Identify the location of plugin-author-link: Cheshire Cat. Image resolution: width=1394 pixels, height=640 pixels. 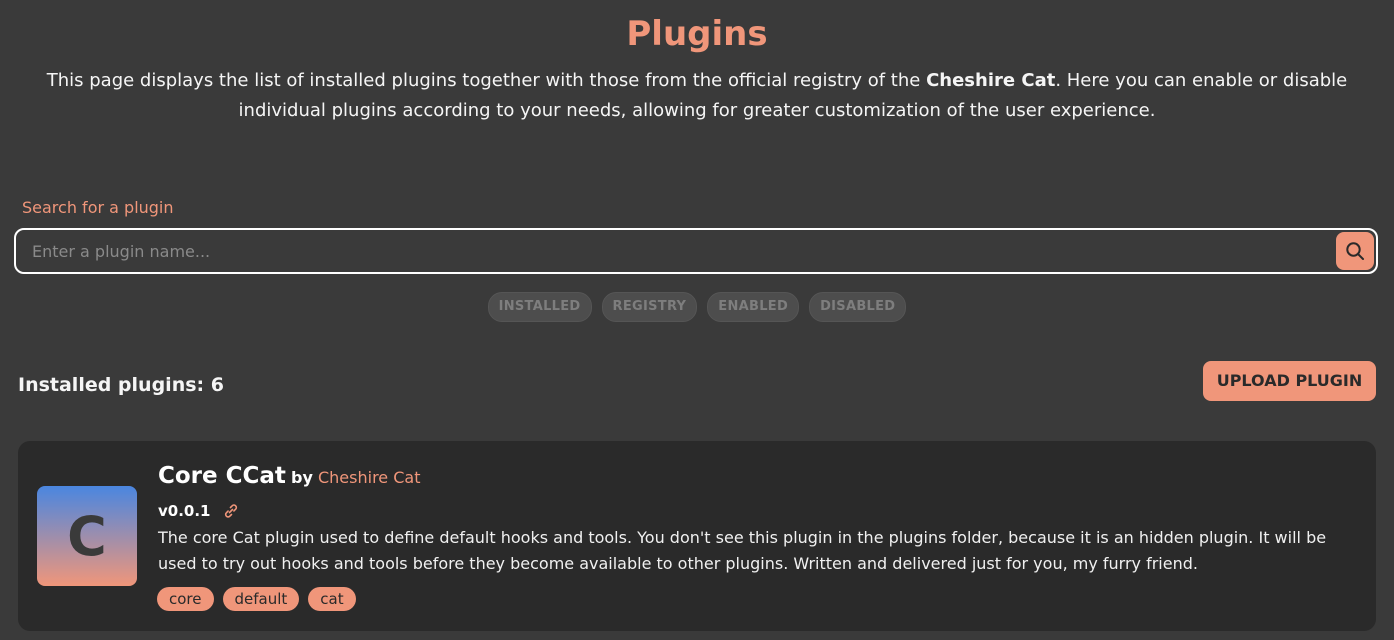
(369, 477).